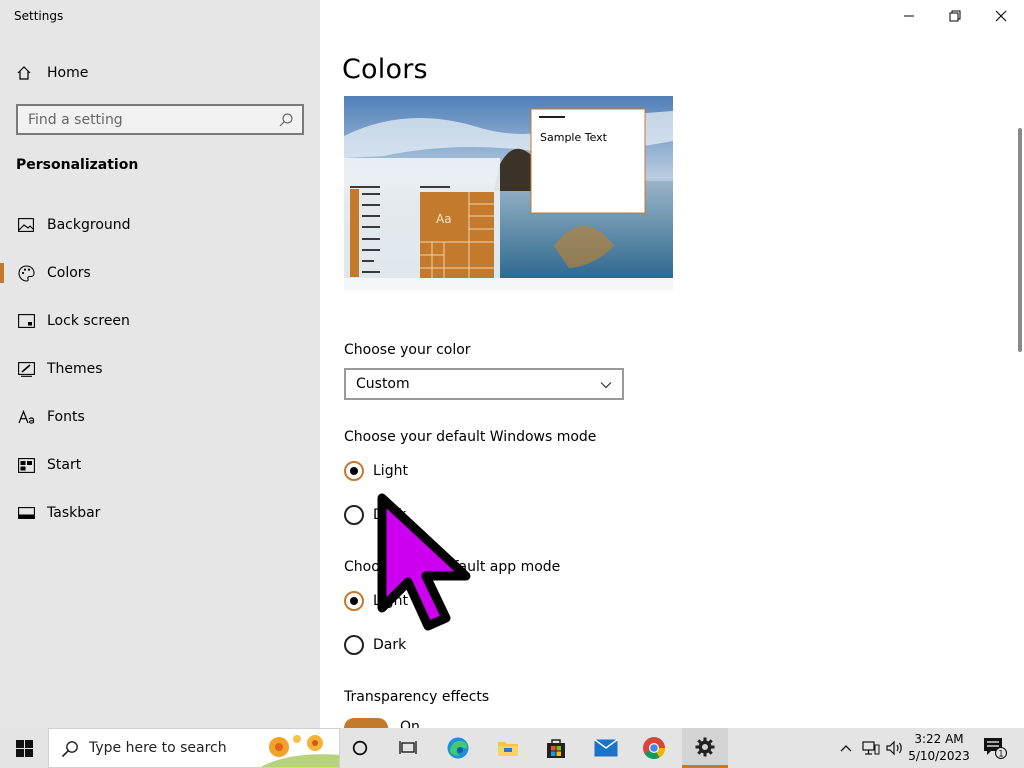 The height and width of the screenshot is (768, 1024). What do you see at coordinates (939, 756) in the screenshot?
I see `clock-date: 5/10/2023` at bounding box center [939, 756].